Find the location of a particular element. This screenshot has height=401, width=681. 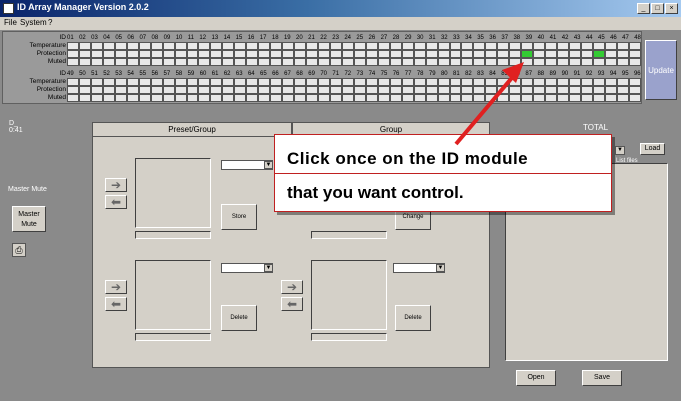

menu-system: System is located at coordinates (33, 22).